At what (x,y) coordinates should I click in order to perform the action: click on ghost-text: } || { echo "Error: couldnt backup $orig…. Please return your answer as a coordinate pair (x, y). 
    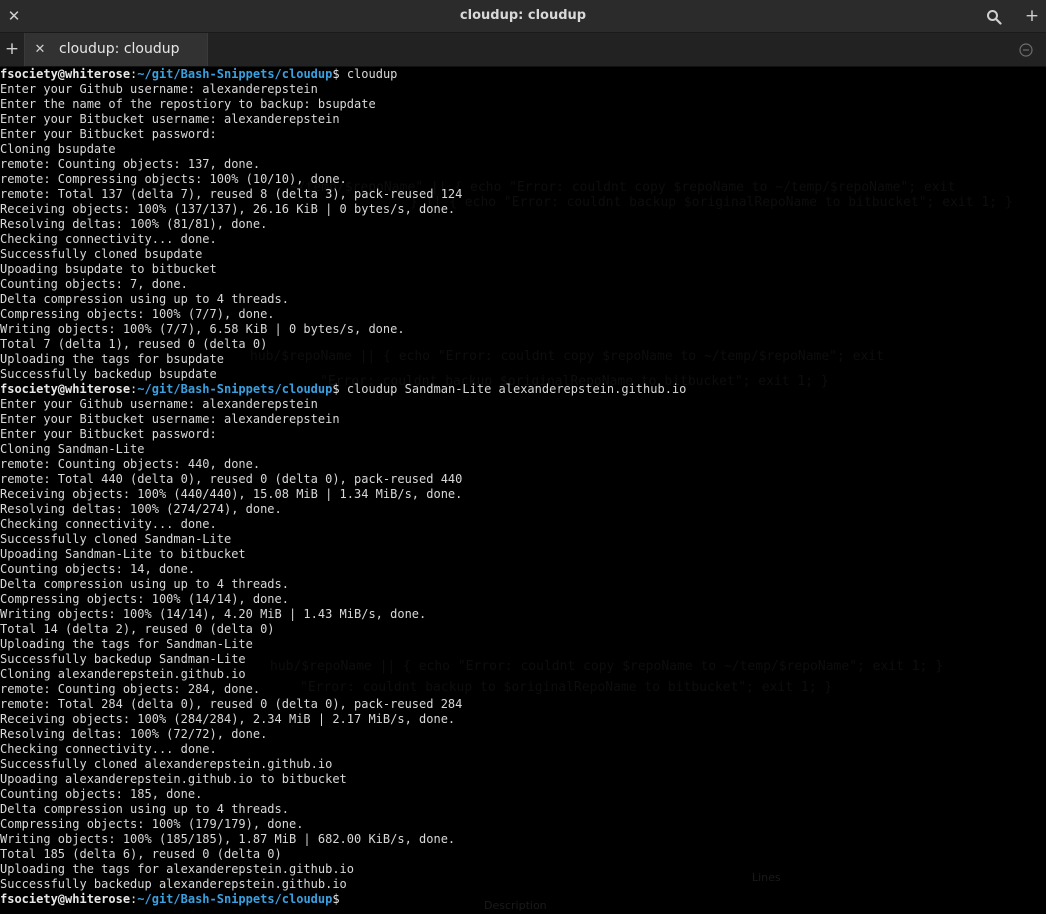
    Looking at the image, I should click on (711, 202).